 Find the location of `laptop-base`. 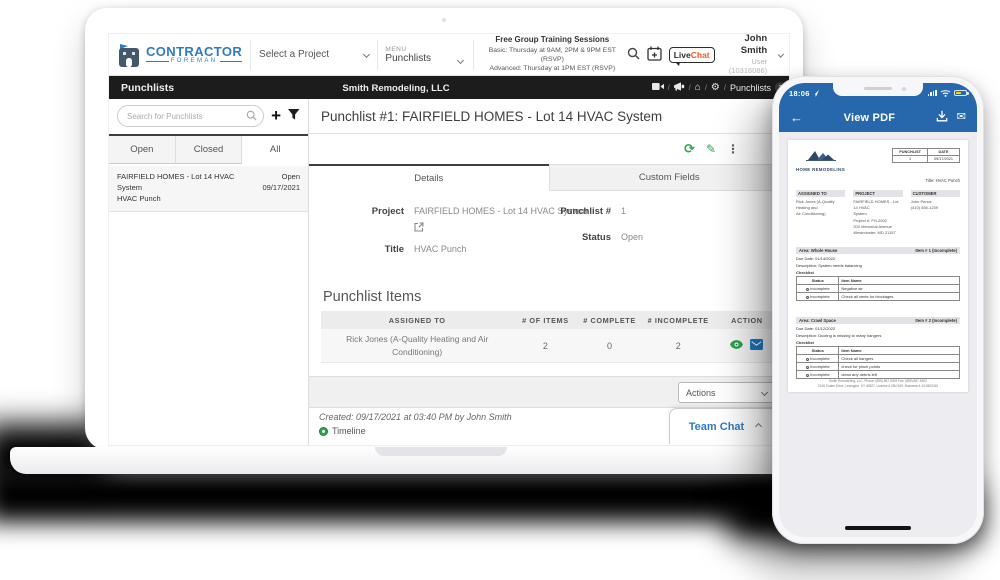

laptop-base is located at coordinates (441, 460).